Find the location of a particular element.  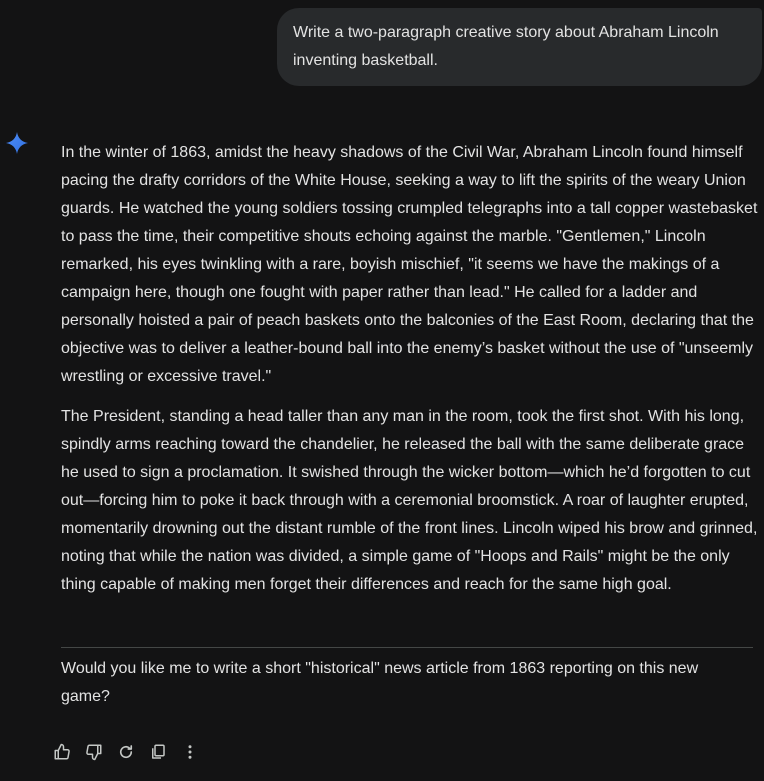

thumbs-down-button is located at coordinates (94, 752).